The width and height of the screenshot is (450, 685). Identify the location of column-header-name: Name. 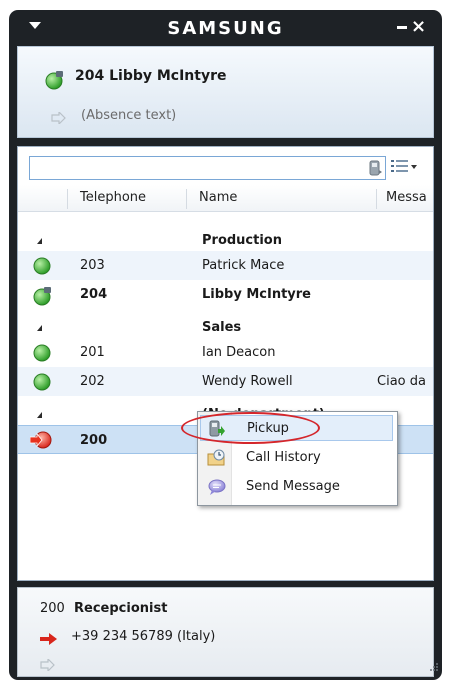
(218, 198).